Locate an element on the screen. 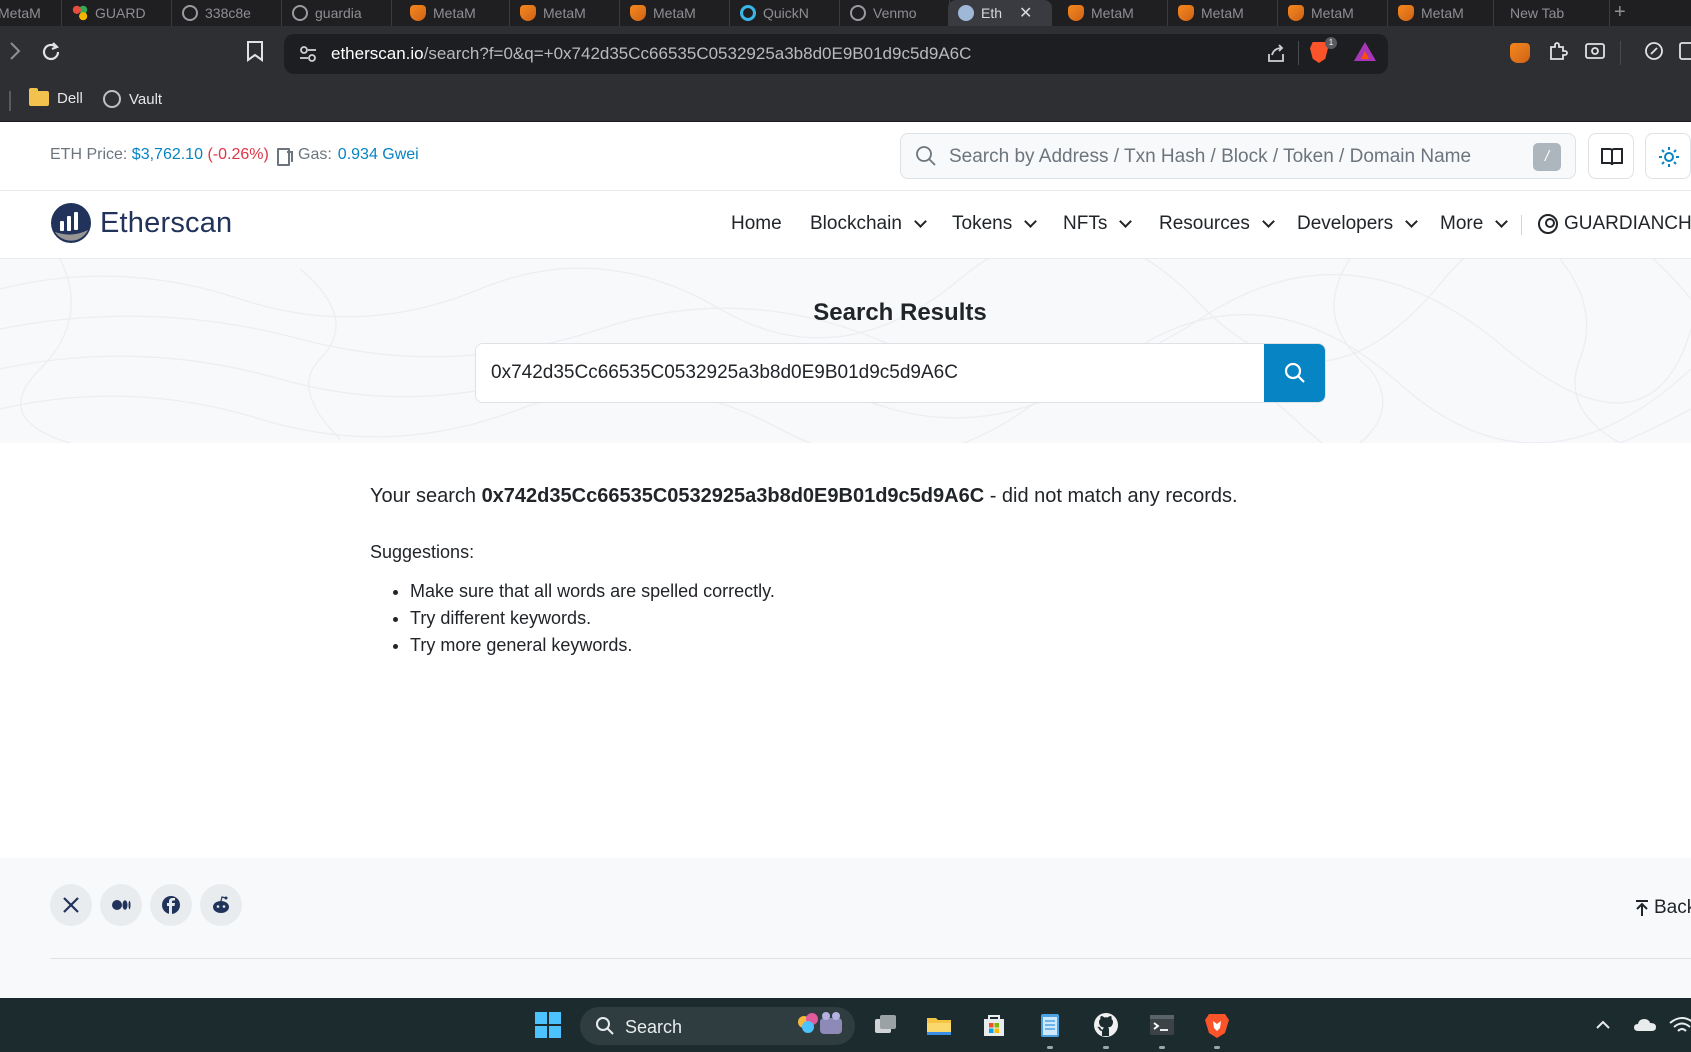 Image resolution: width=1691 pixels, height=1052 pixels. book-icon is located at coordinates (1612, 157).